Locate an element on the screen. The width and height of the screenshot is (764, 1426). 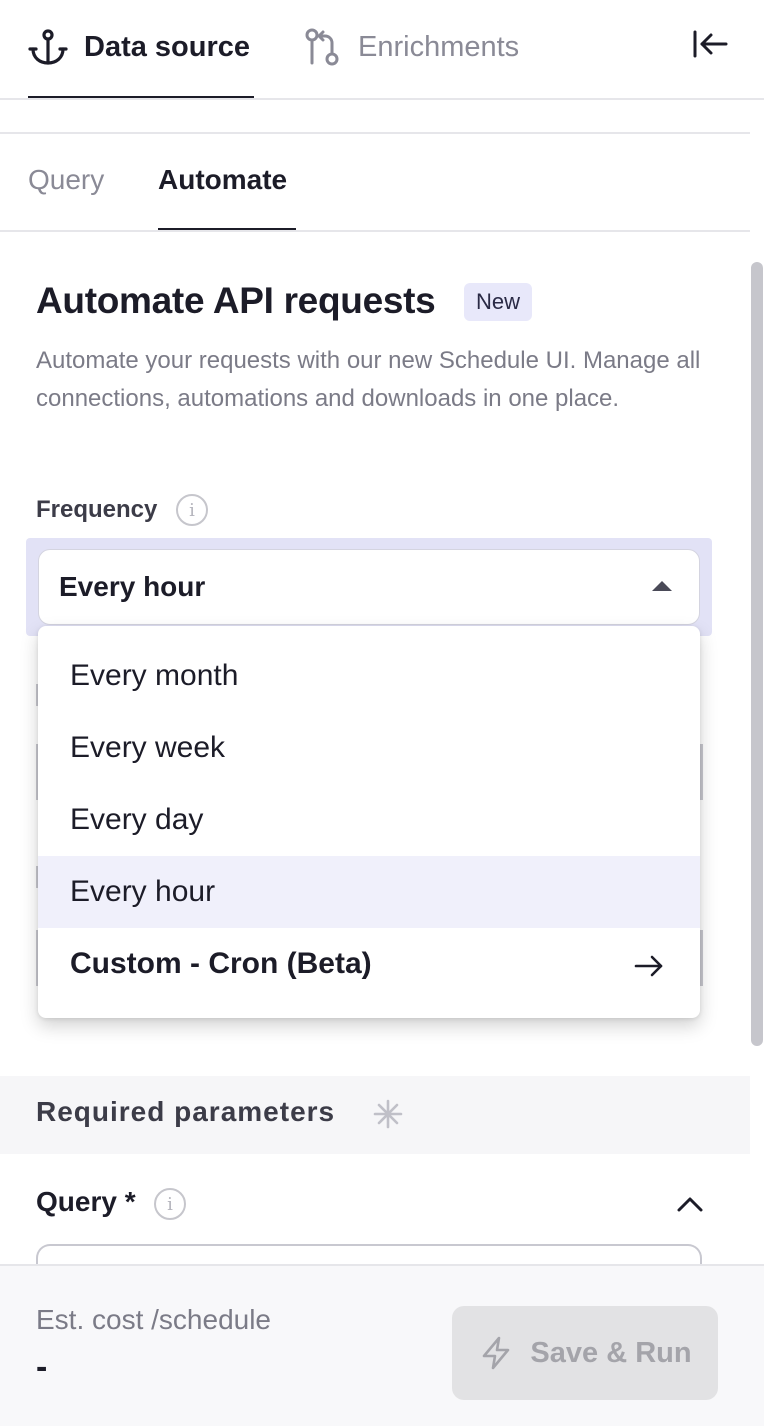
subtab-query: Query is located at coordinates (66, 180).